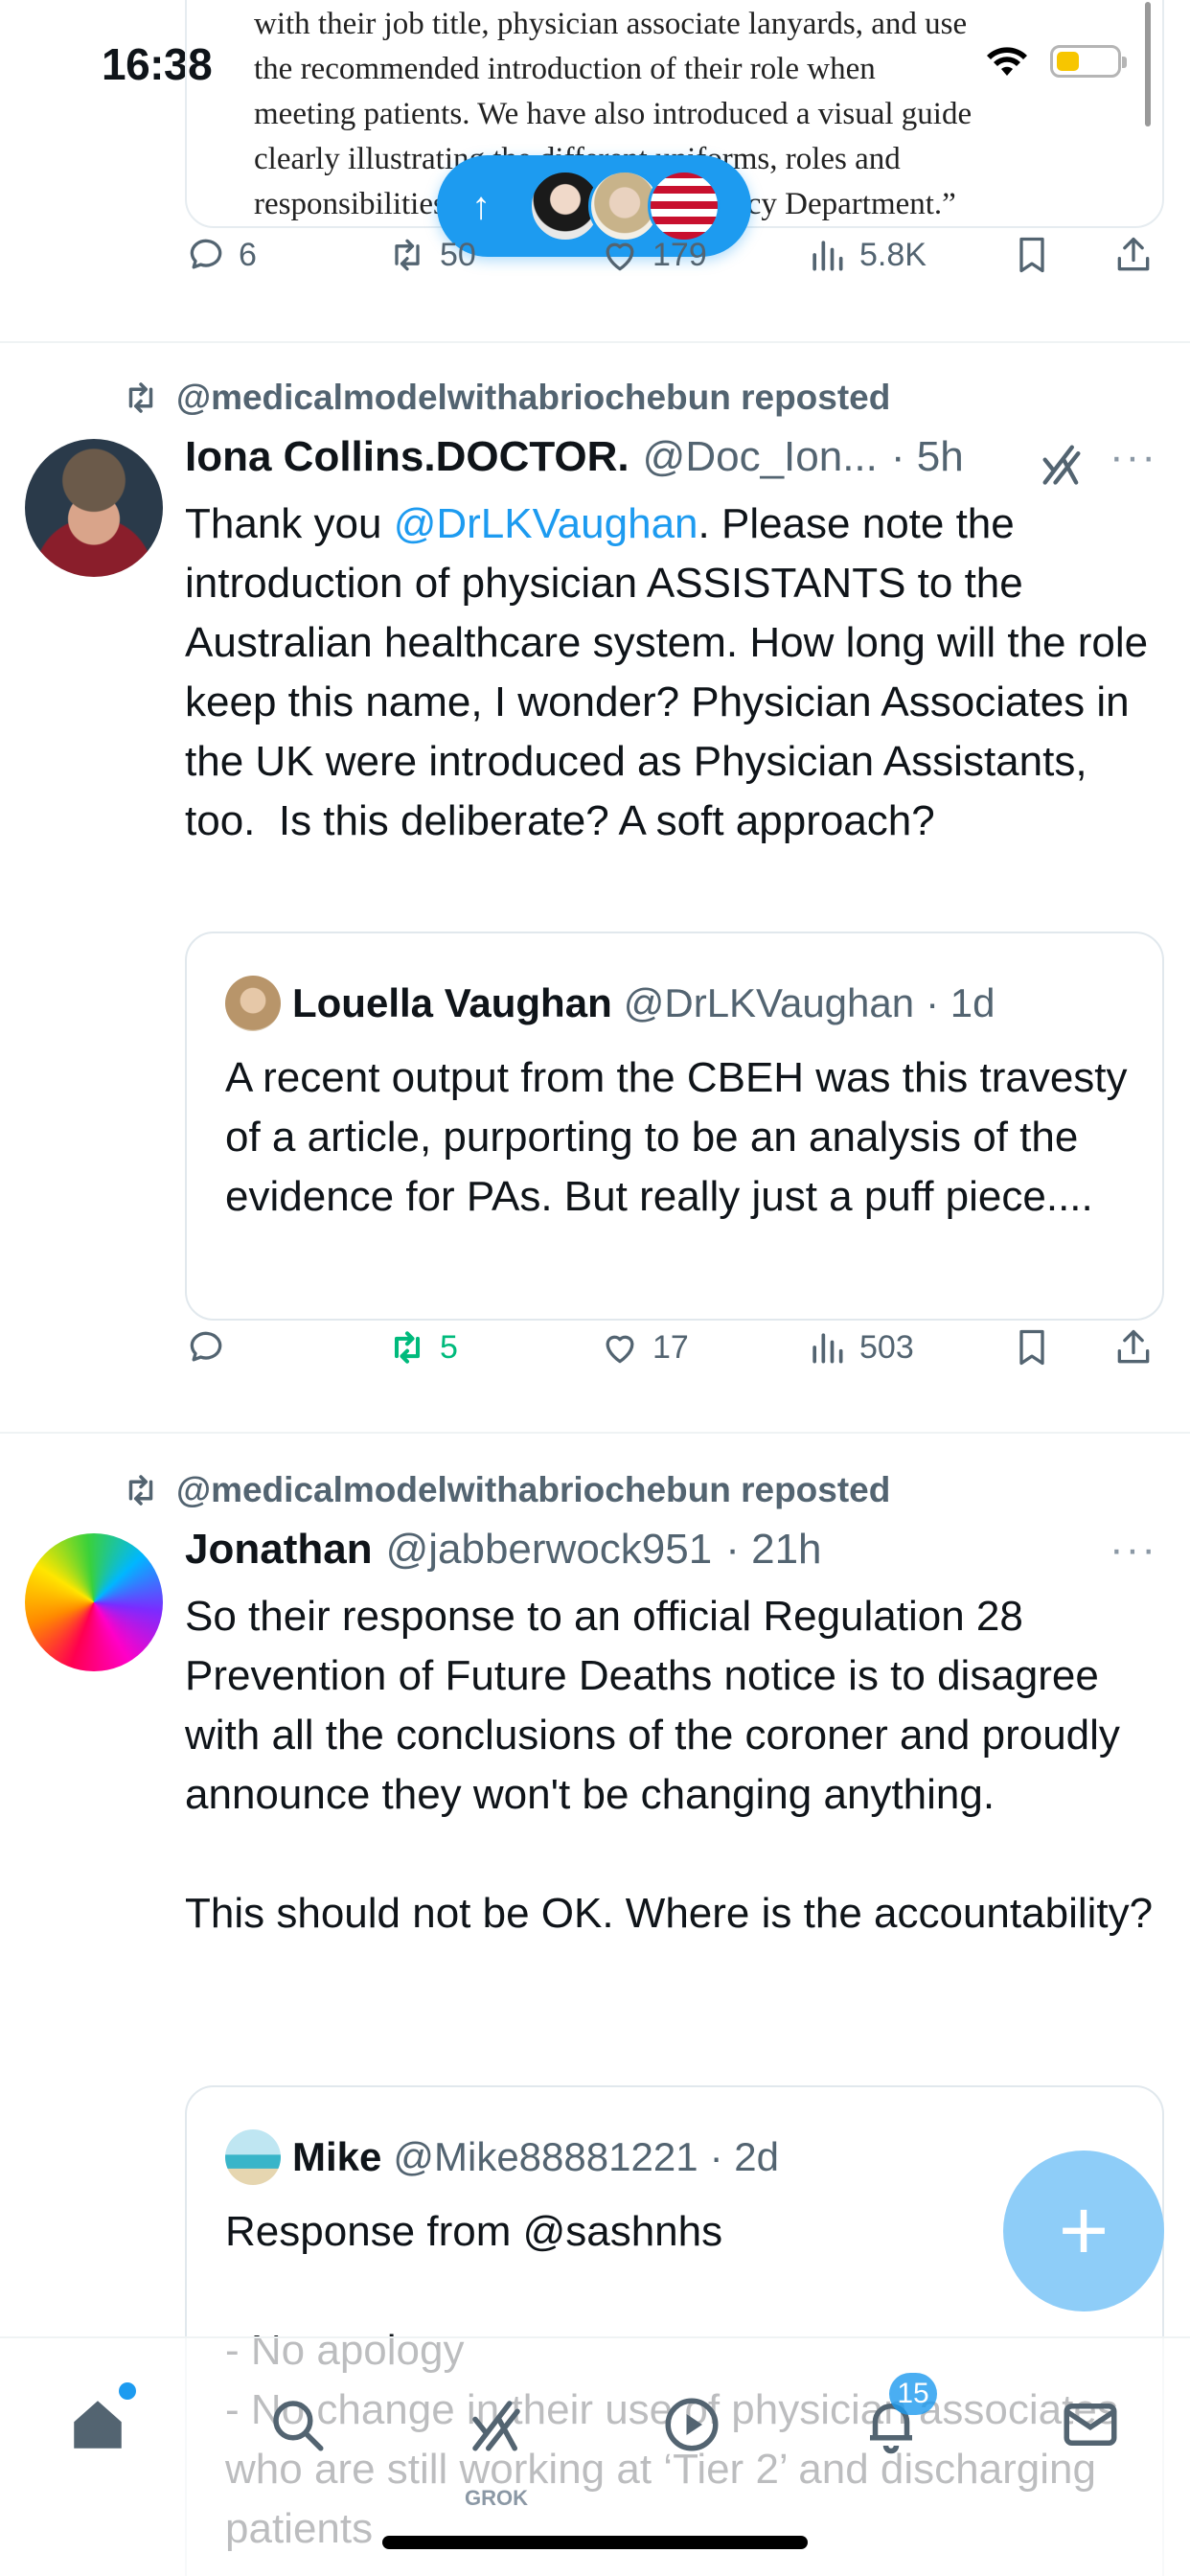 The height and width of the screenshot is (2576, 1190). What do you see at coordinates (98, 2425) in the screenshot?
I see `home-icon` at bounding box center [98, 2425].